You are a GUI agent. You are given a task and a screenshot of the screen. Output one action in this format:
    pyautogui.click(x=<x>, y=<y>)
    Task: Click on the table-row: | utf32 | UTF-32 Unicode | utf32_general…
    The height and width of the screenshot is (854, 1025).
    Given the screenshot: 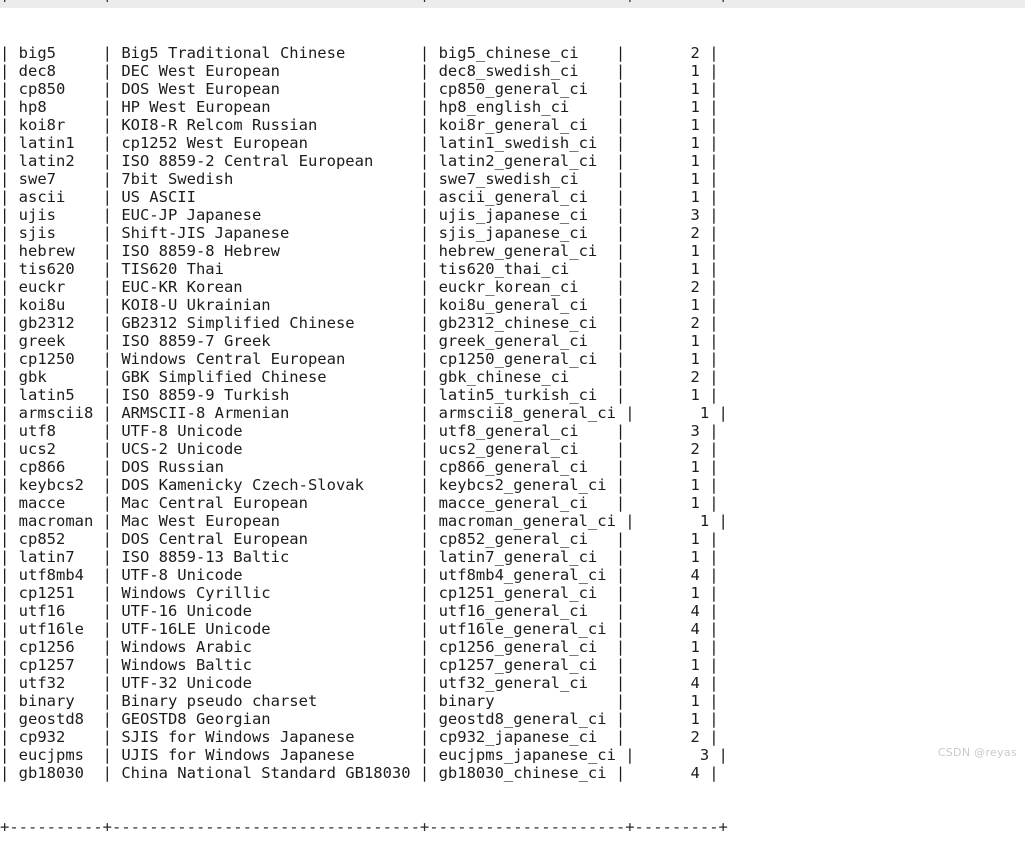 What is the action you would take?
    pyautogui.click(x=512, y=683)
    